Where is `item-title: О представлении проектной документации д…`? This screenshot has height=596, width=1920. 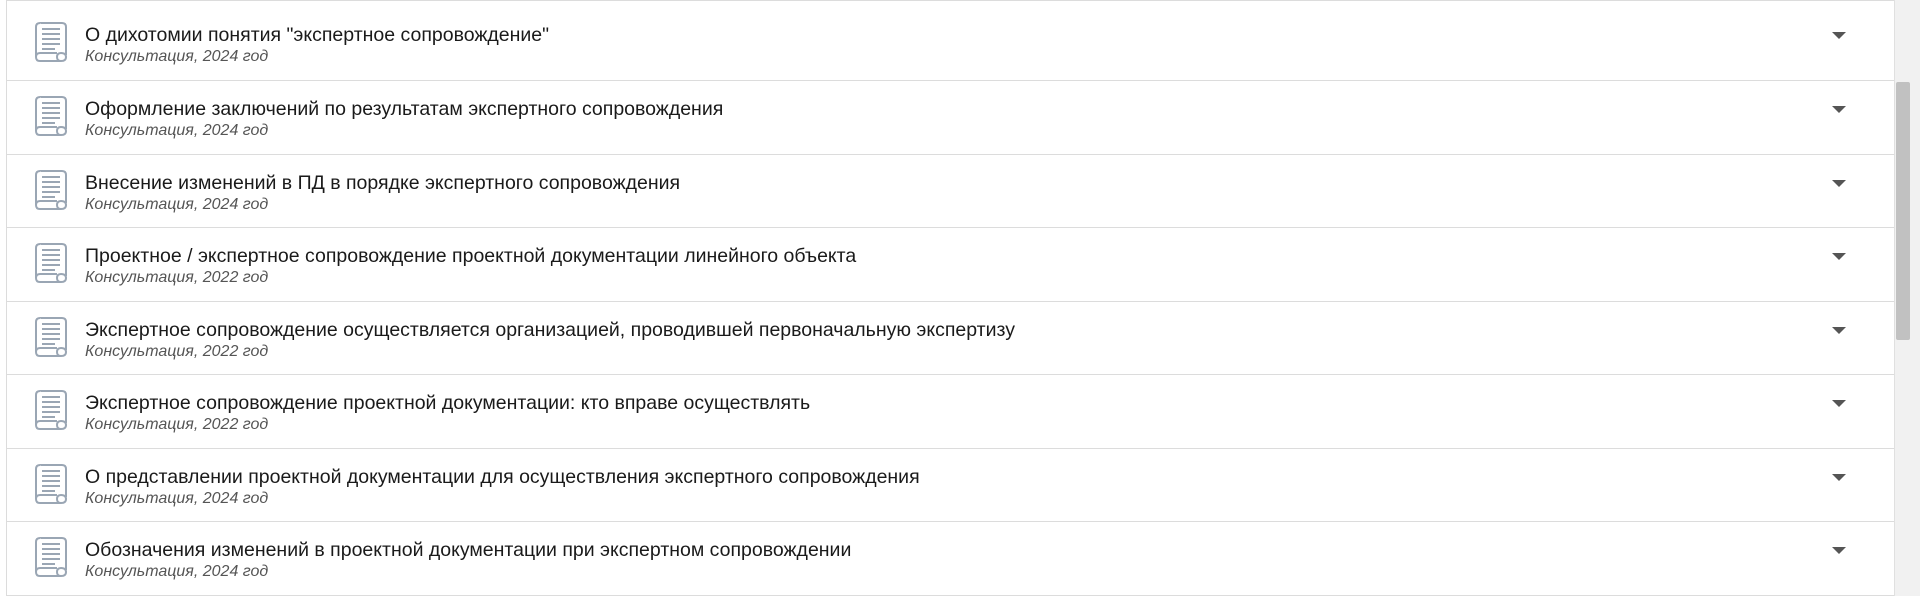
item-title: О представлении проектной документации д… is located at coordinates (939, 477).